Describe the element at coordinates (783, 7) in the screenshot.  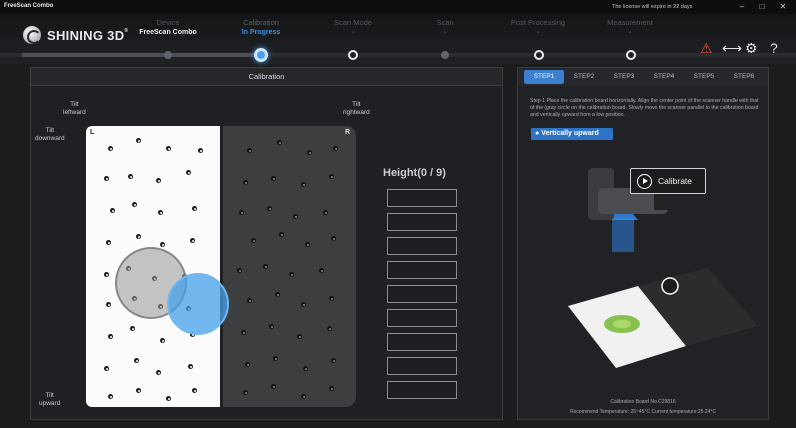
I see `close-button: ✕` at that location.